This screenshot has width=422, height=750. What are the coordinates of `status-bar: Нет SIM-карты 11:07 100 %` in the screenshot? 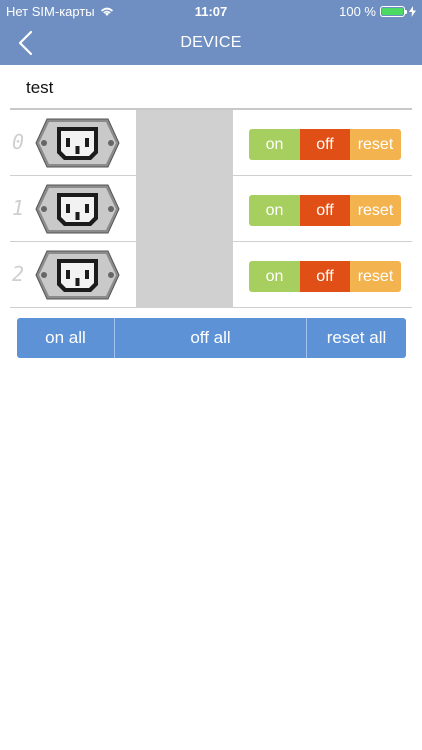 It's located at (211, 11).